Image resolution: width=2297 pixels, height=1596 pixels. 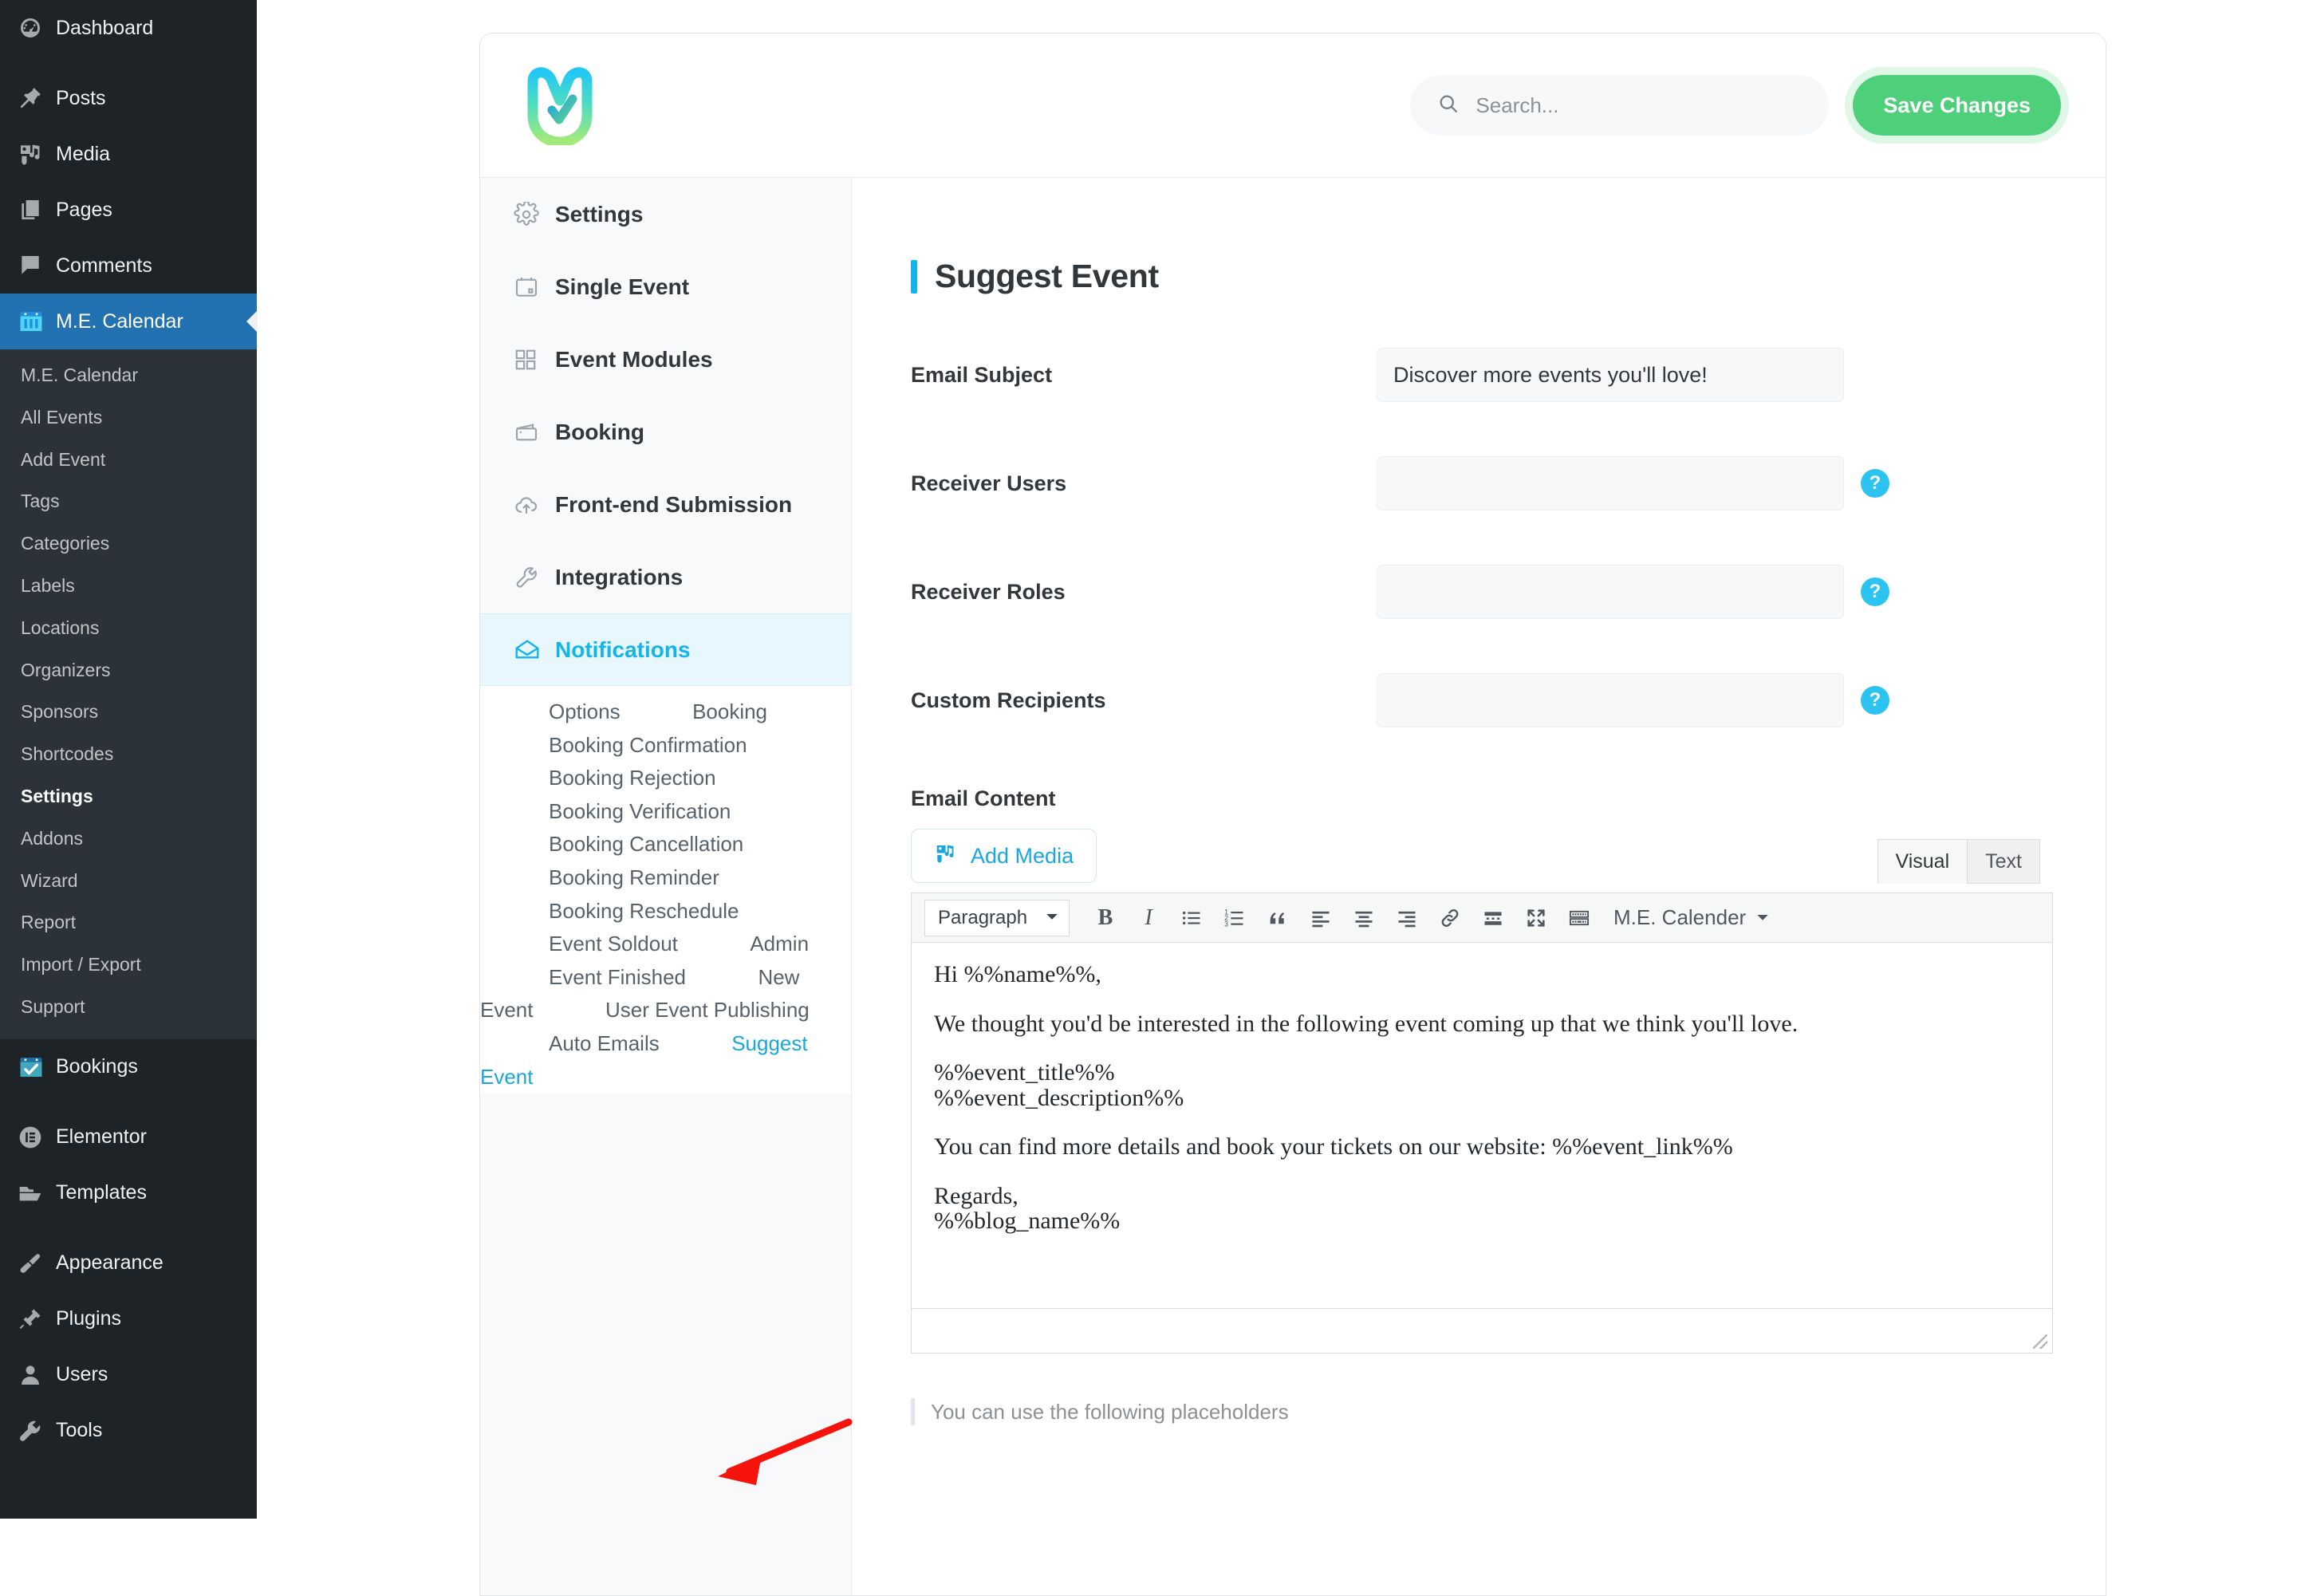 I want to click on format-select: Paragraph, so click(x=997, y=917).